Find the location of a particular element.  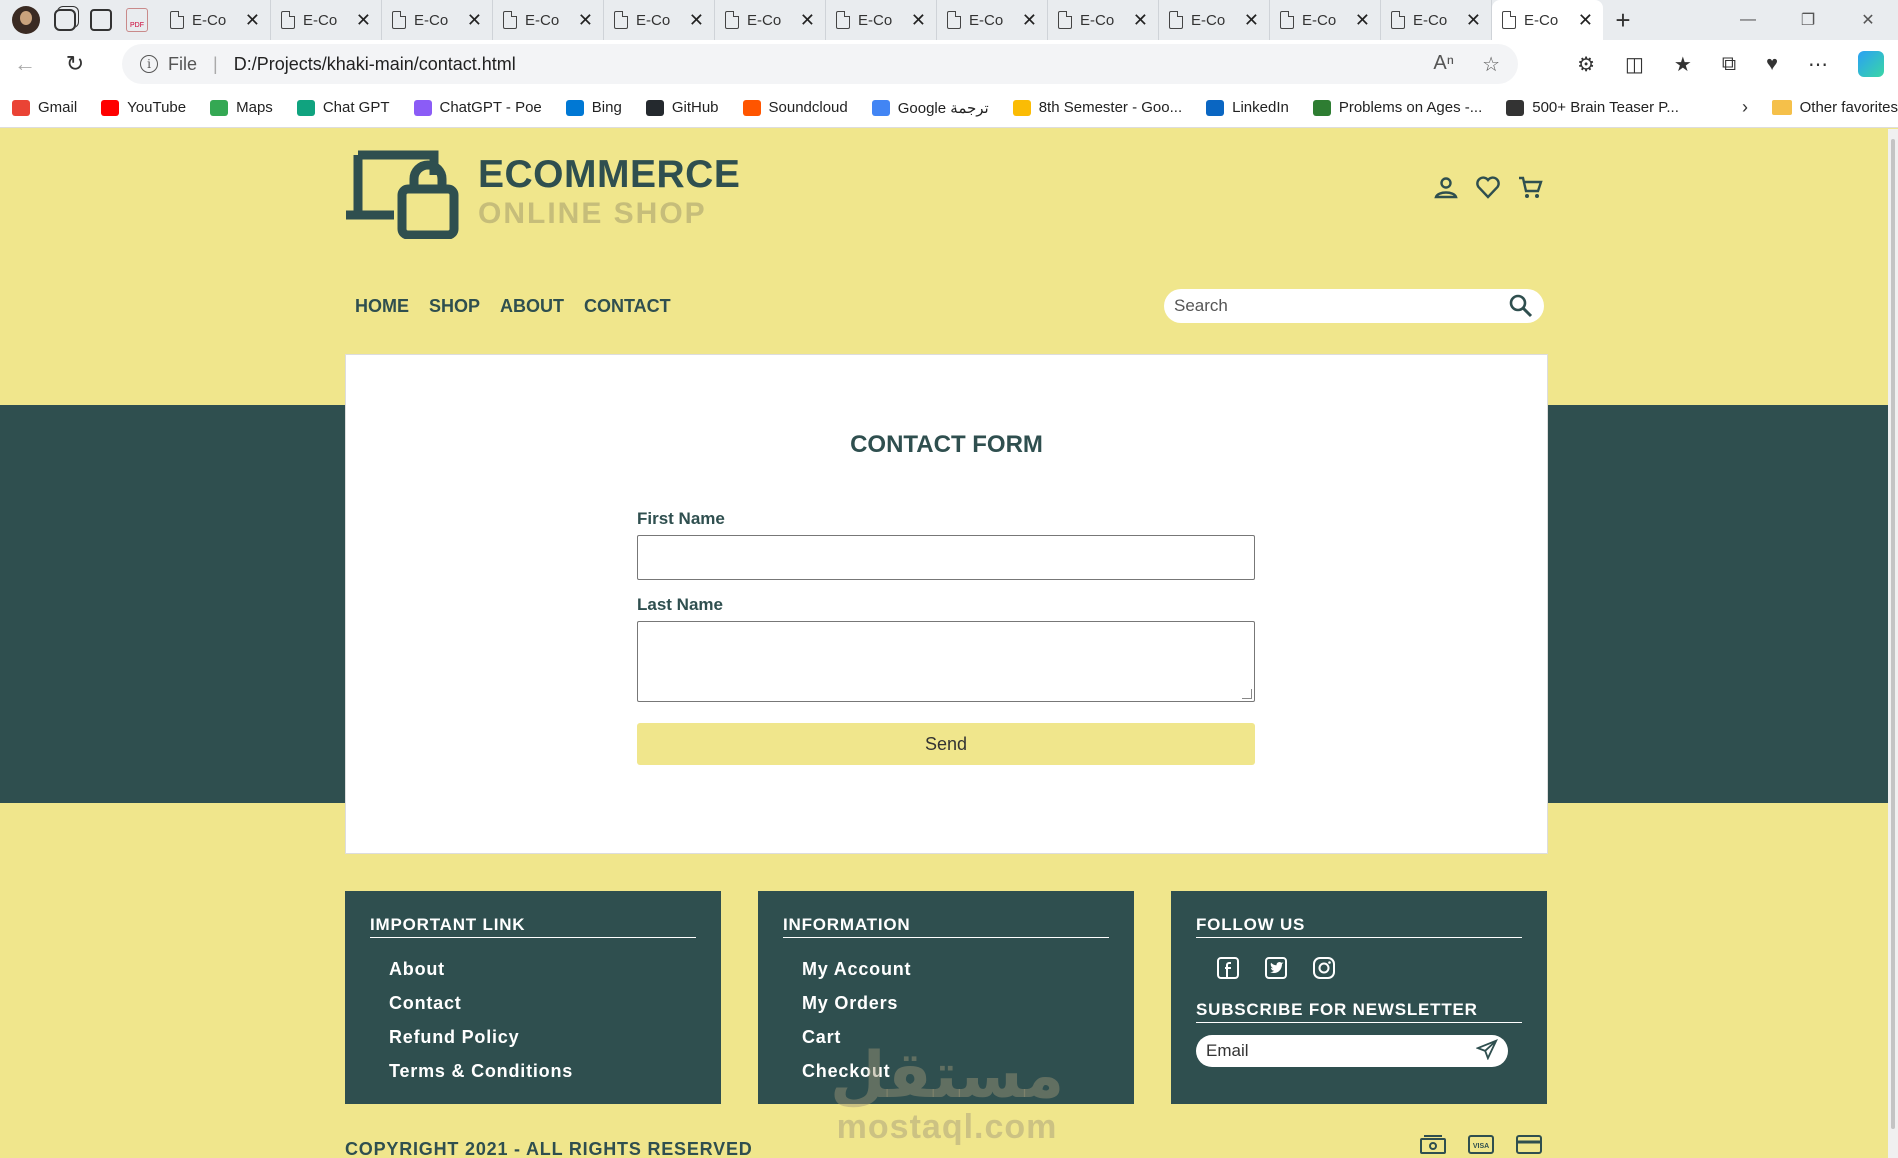

footer-link-contact: Contact is located at coordinates (542, 1003).